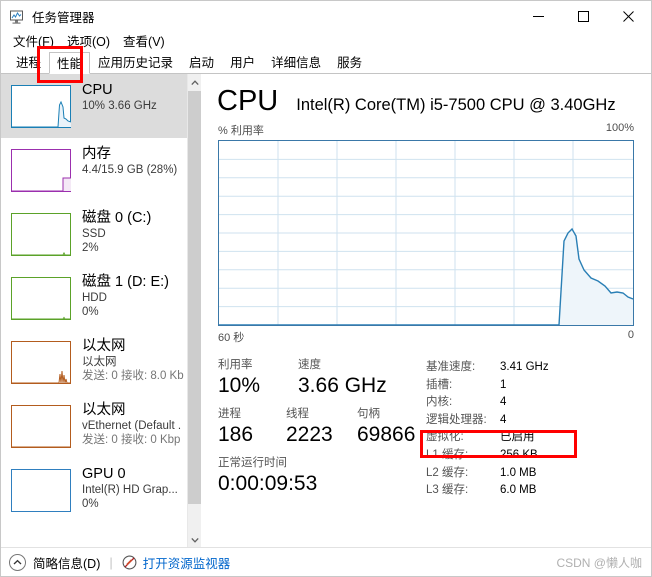  Describe the element at coordinates (248, 101) in the screenshot. I see `page-title: CPU` at that location.